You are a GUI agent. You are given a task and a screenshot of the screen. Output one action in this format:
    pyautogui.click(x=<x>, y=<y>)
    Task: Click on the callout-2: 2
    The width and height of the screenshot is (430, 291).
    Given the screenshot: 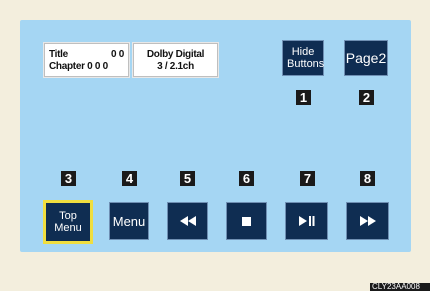 What is the action you would take?
    pyautogui.click(x=366, y=97)
    